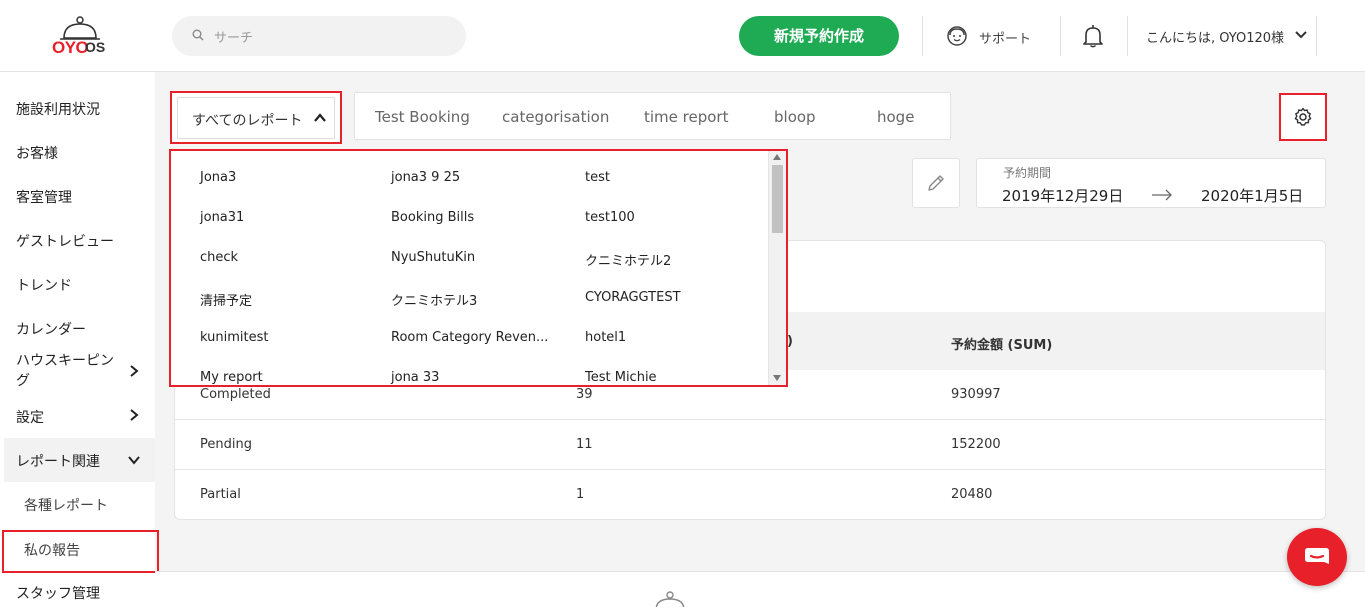 The width and height of the screenshot is (1365, 607). I want to click on support-label: サポート, so click(1005, 39).